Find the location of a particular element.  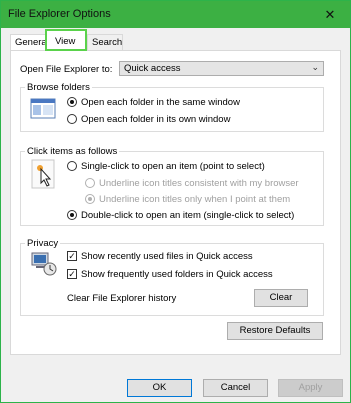

open-to-value: Quick access is located at coordinates (152, 68).